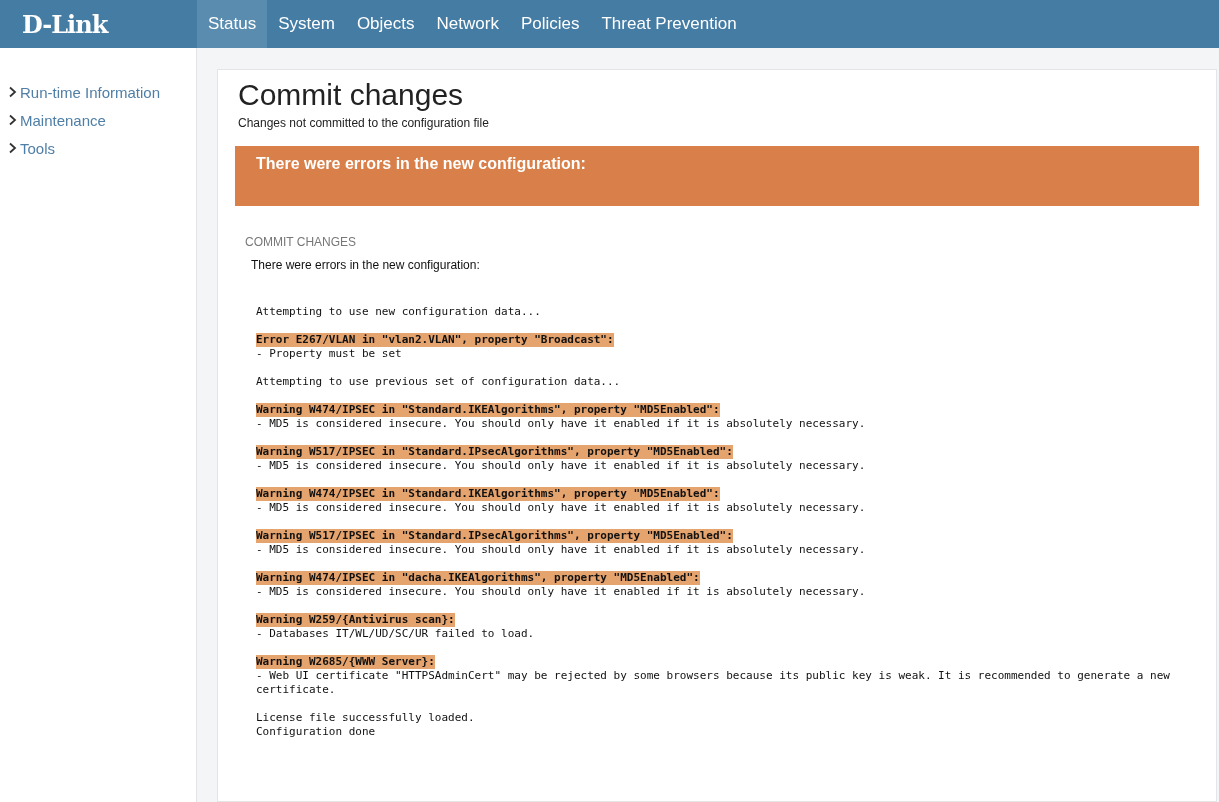 Image resolution: width=1219 pixels, height=802 pixels. What do you see at coordinates (98, 148) in the screenshot?
I see `sidebar-item: Tools` at bounding box center [98, 148].